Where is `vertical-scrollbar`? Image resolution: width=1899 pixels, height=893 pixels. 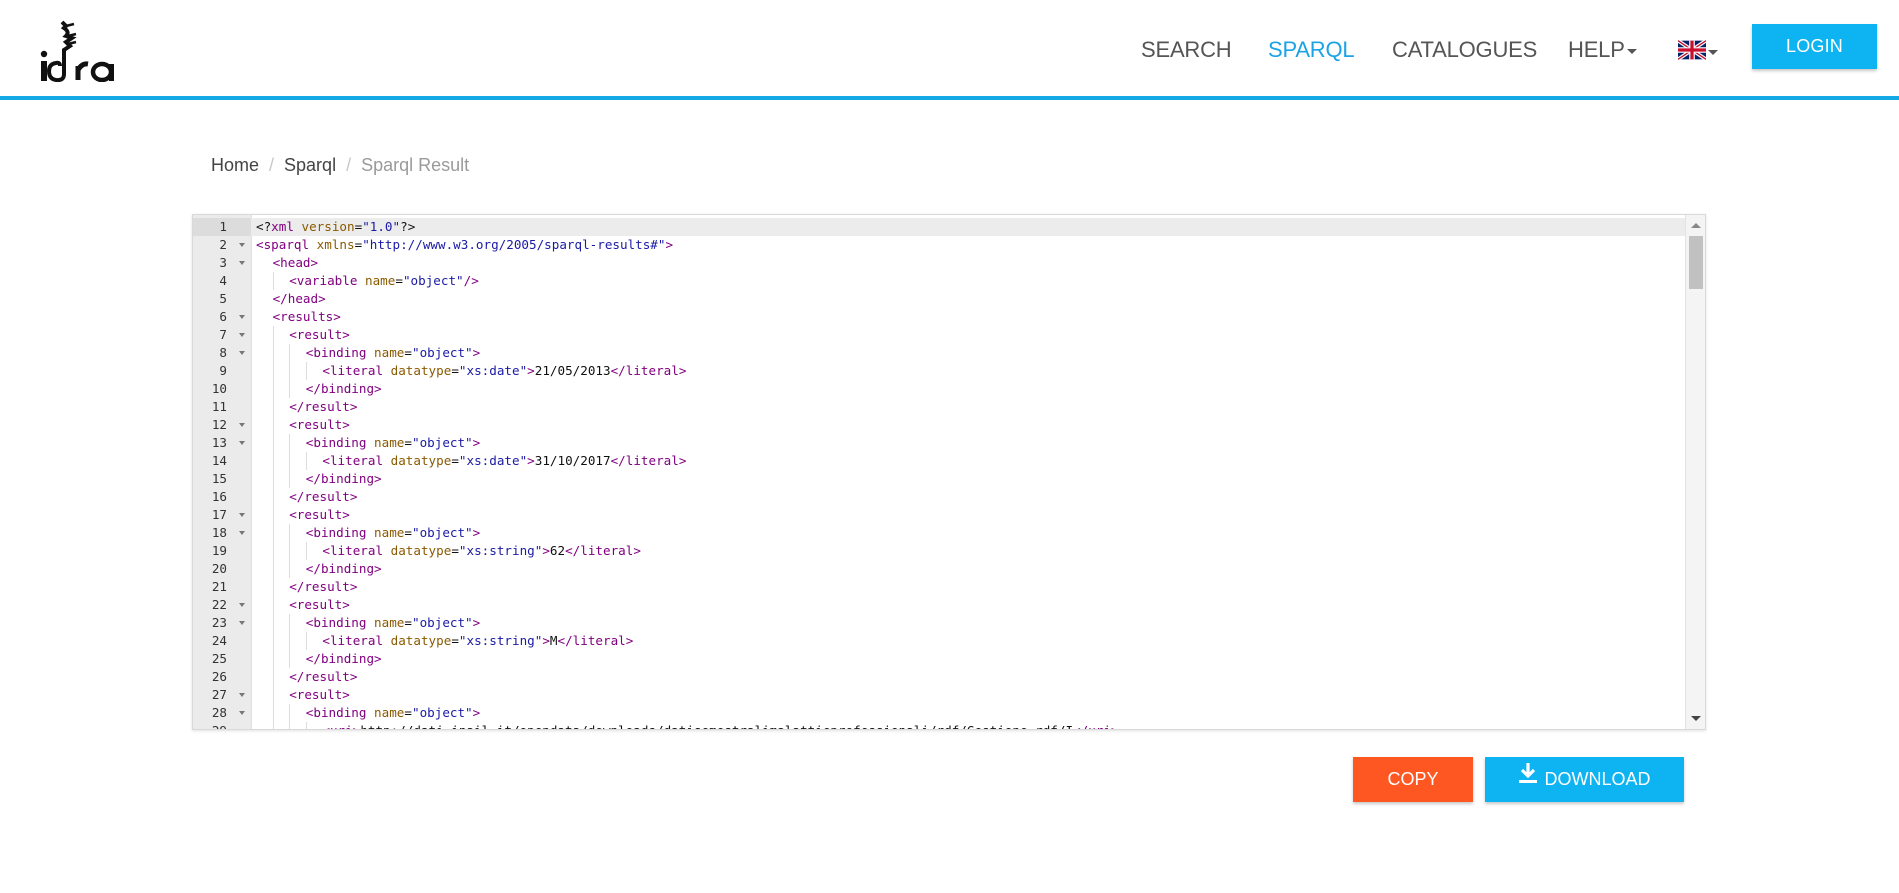 vertical-scrollbar is located at coordinates (1695, 472).